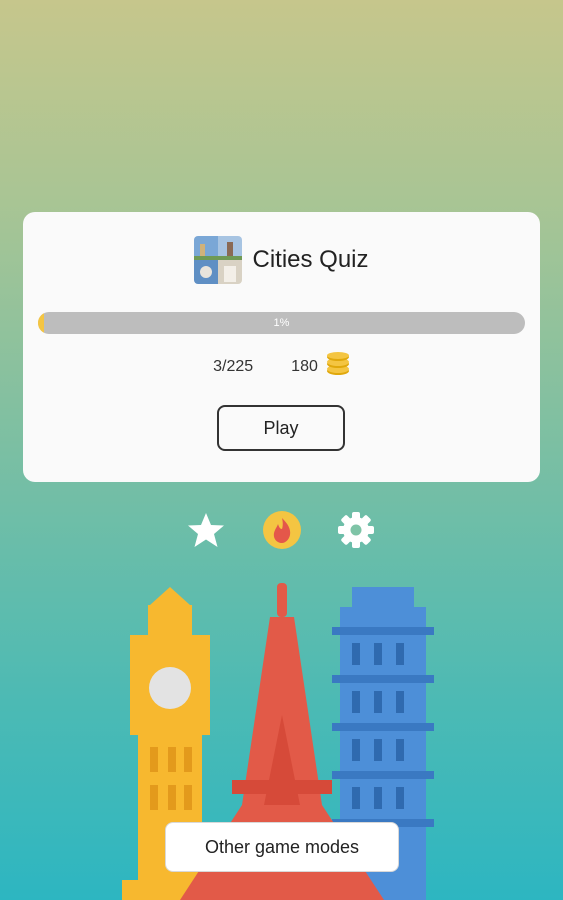  Describe the element at coordinates (310, 259) in the screenshot. I see `quiz-title: Cities Quiz` at that location.